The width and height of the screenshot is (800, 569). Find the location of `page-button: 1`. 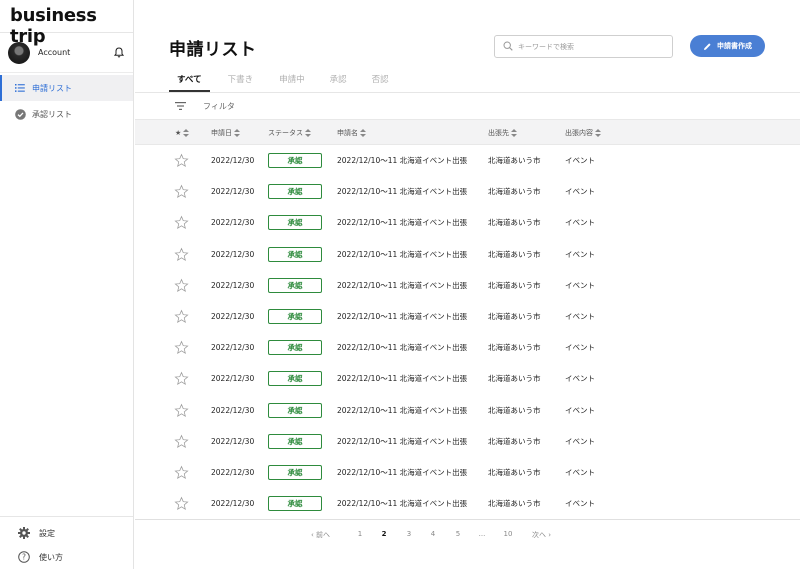

page-button: 1 is located at coordinates (360, 534).